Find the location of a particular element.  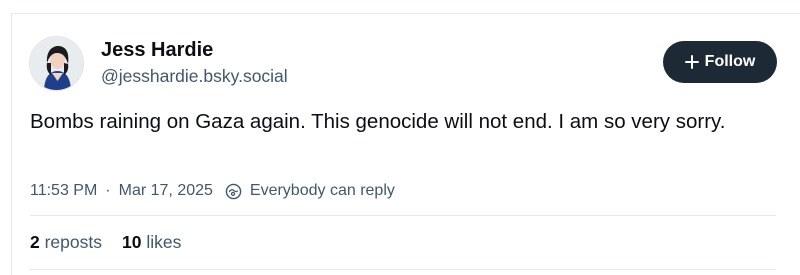

follow-button: Follow is located at coordinates (720, 62).